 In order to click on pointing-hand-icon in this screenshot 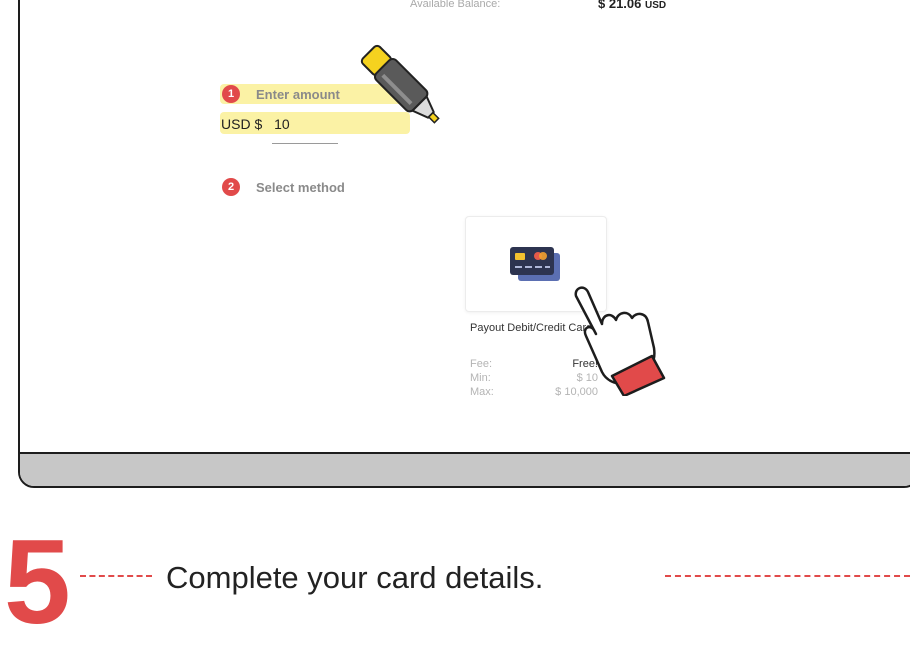, I will do `click(620, 341)`.